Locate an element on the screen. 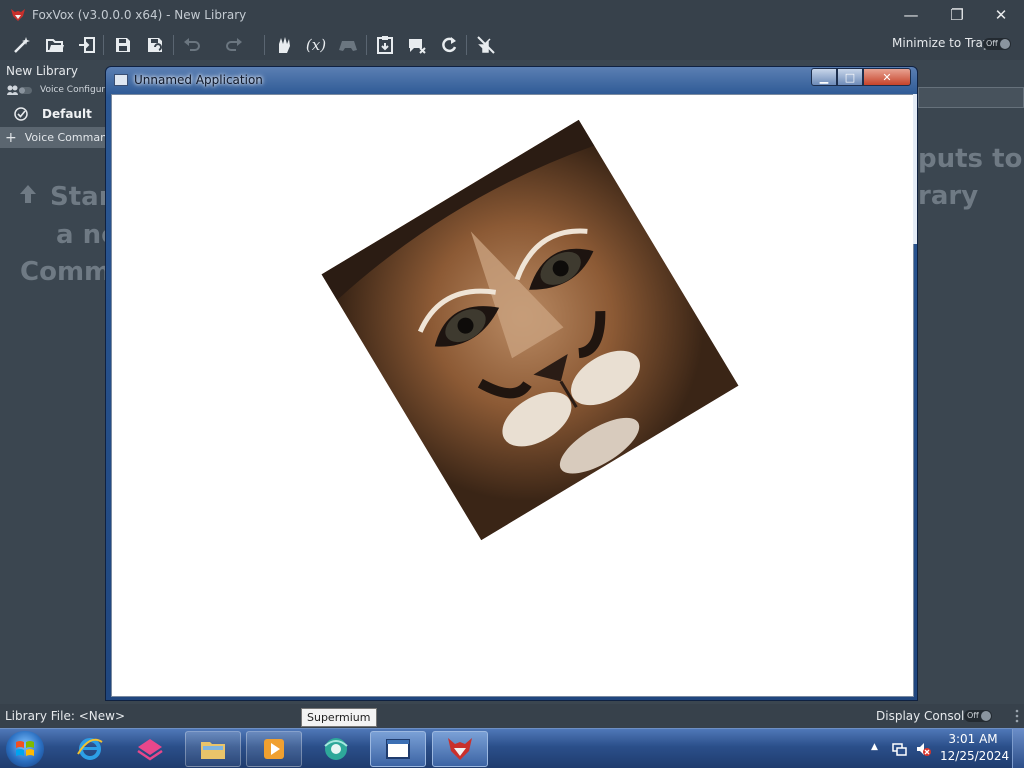  resize-grip-icon is located at coordinates (1017, 716).